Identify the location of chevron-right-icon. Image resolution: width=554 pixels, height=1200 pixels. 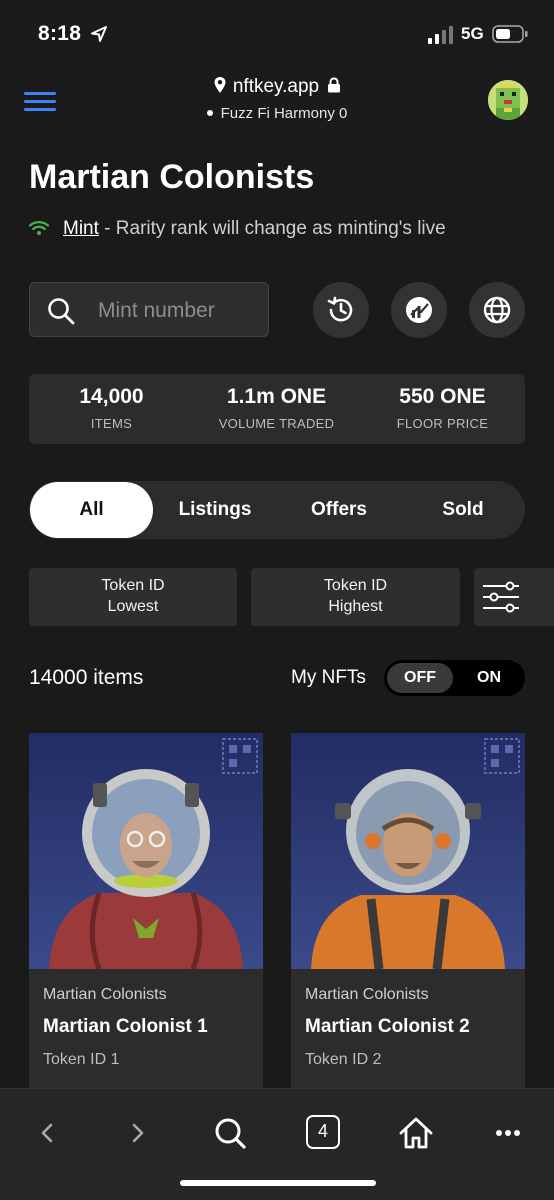
(138, 1133).